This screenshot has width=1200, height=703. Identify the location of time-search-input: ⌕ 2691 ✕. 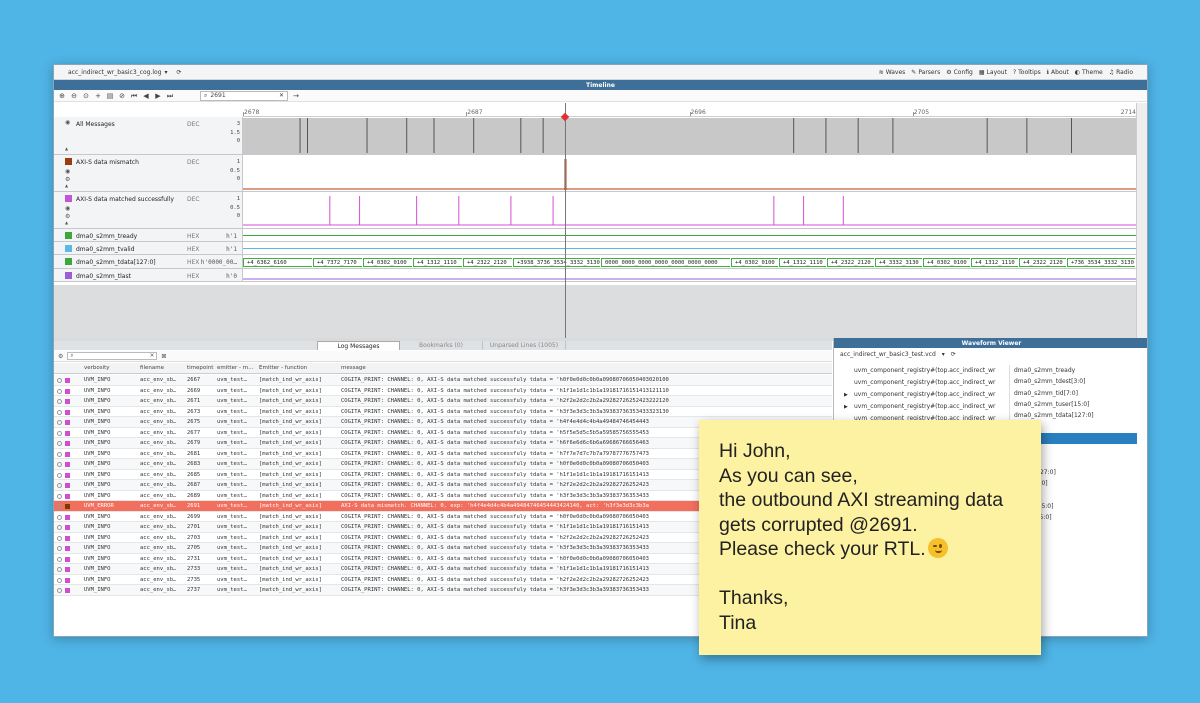
(244, 95).